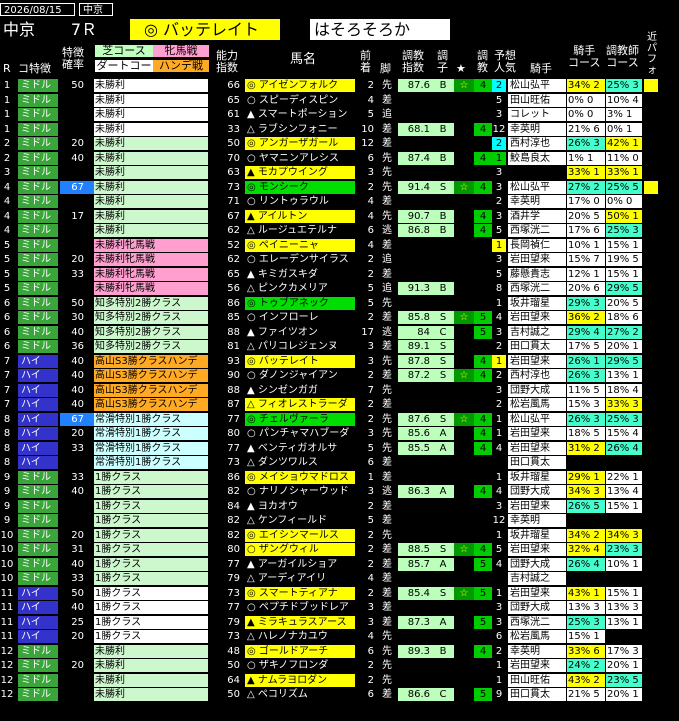 The width and height of the screenshot is (679, 721). I want to click on horse-name-cell: △ ラブシンフォニー, so click(300, 129).